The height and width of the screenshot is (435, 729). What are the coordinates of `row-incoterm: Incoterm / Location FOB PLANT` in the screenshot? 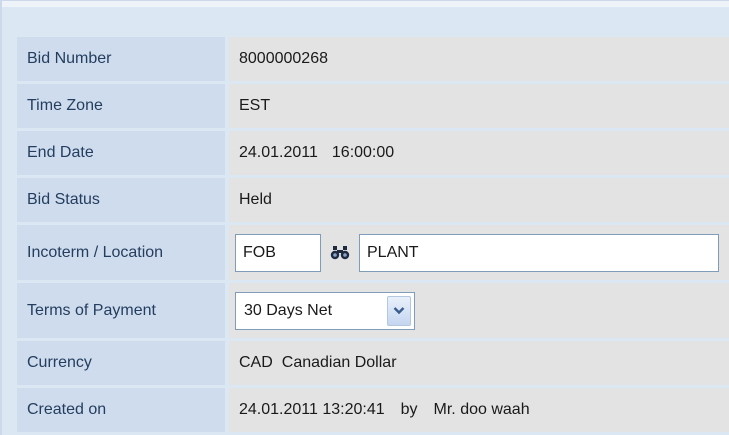 It's located at (373, 252).